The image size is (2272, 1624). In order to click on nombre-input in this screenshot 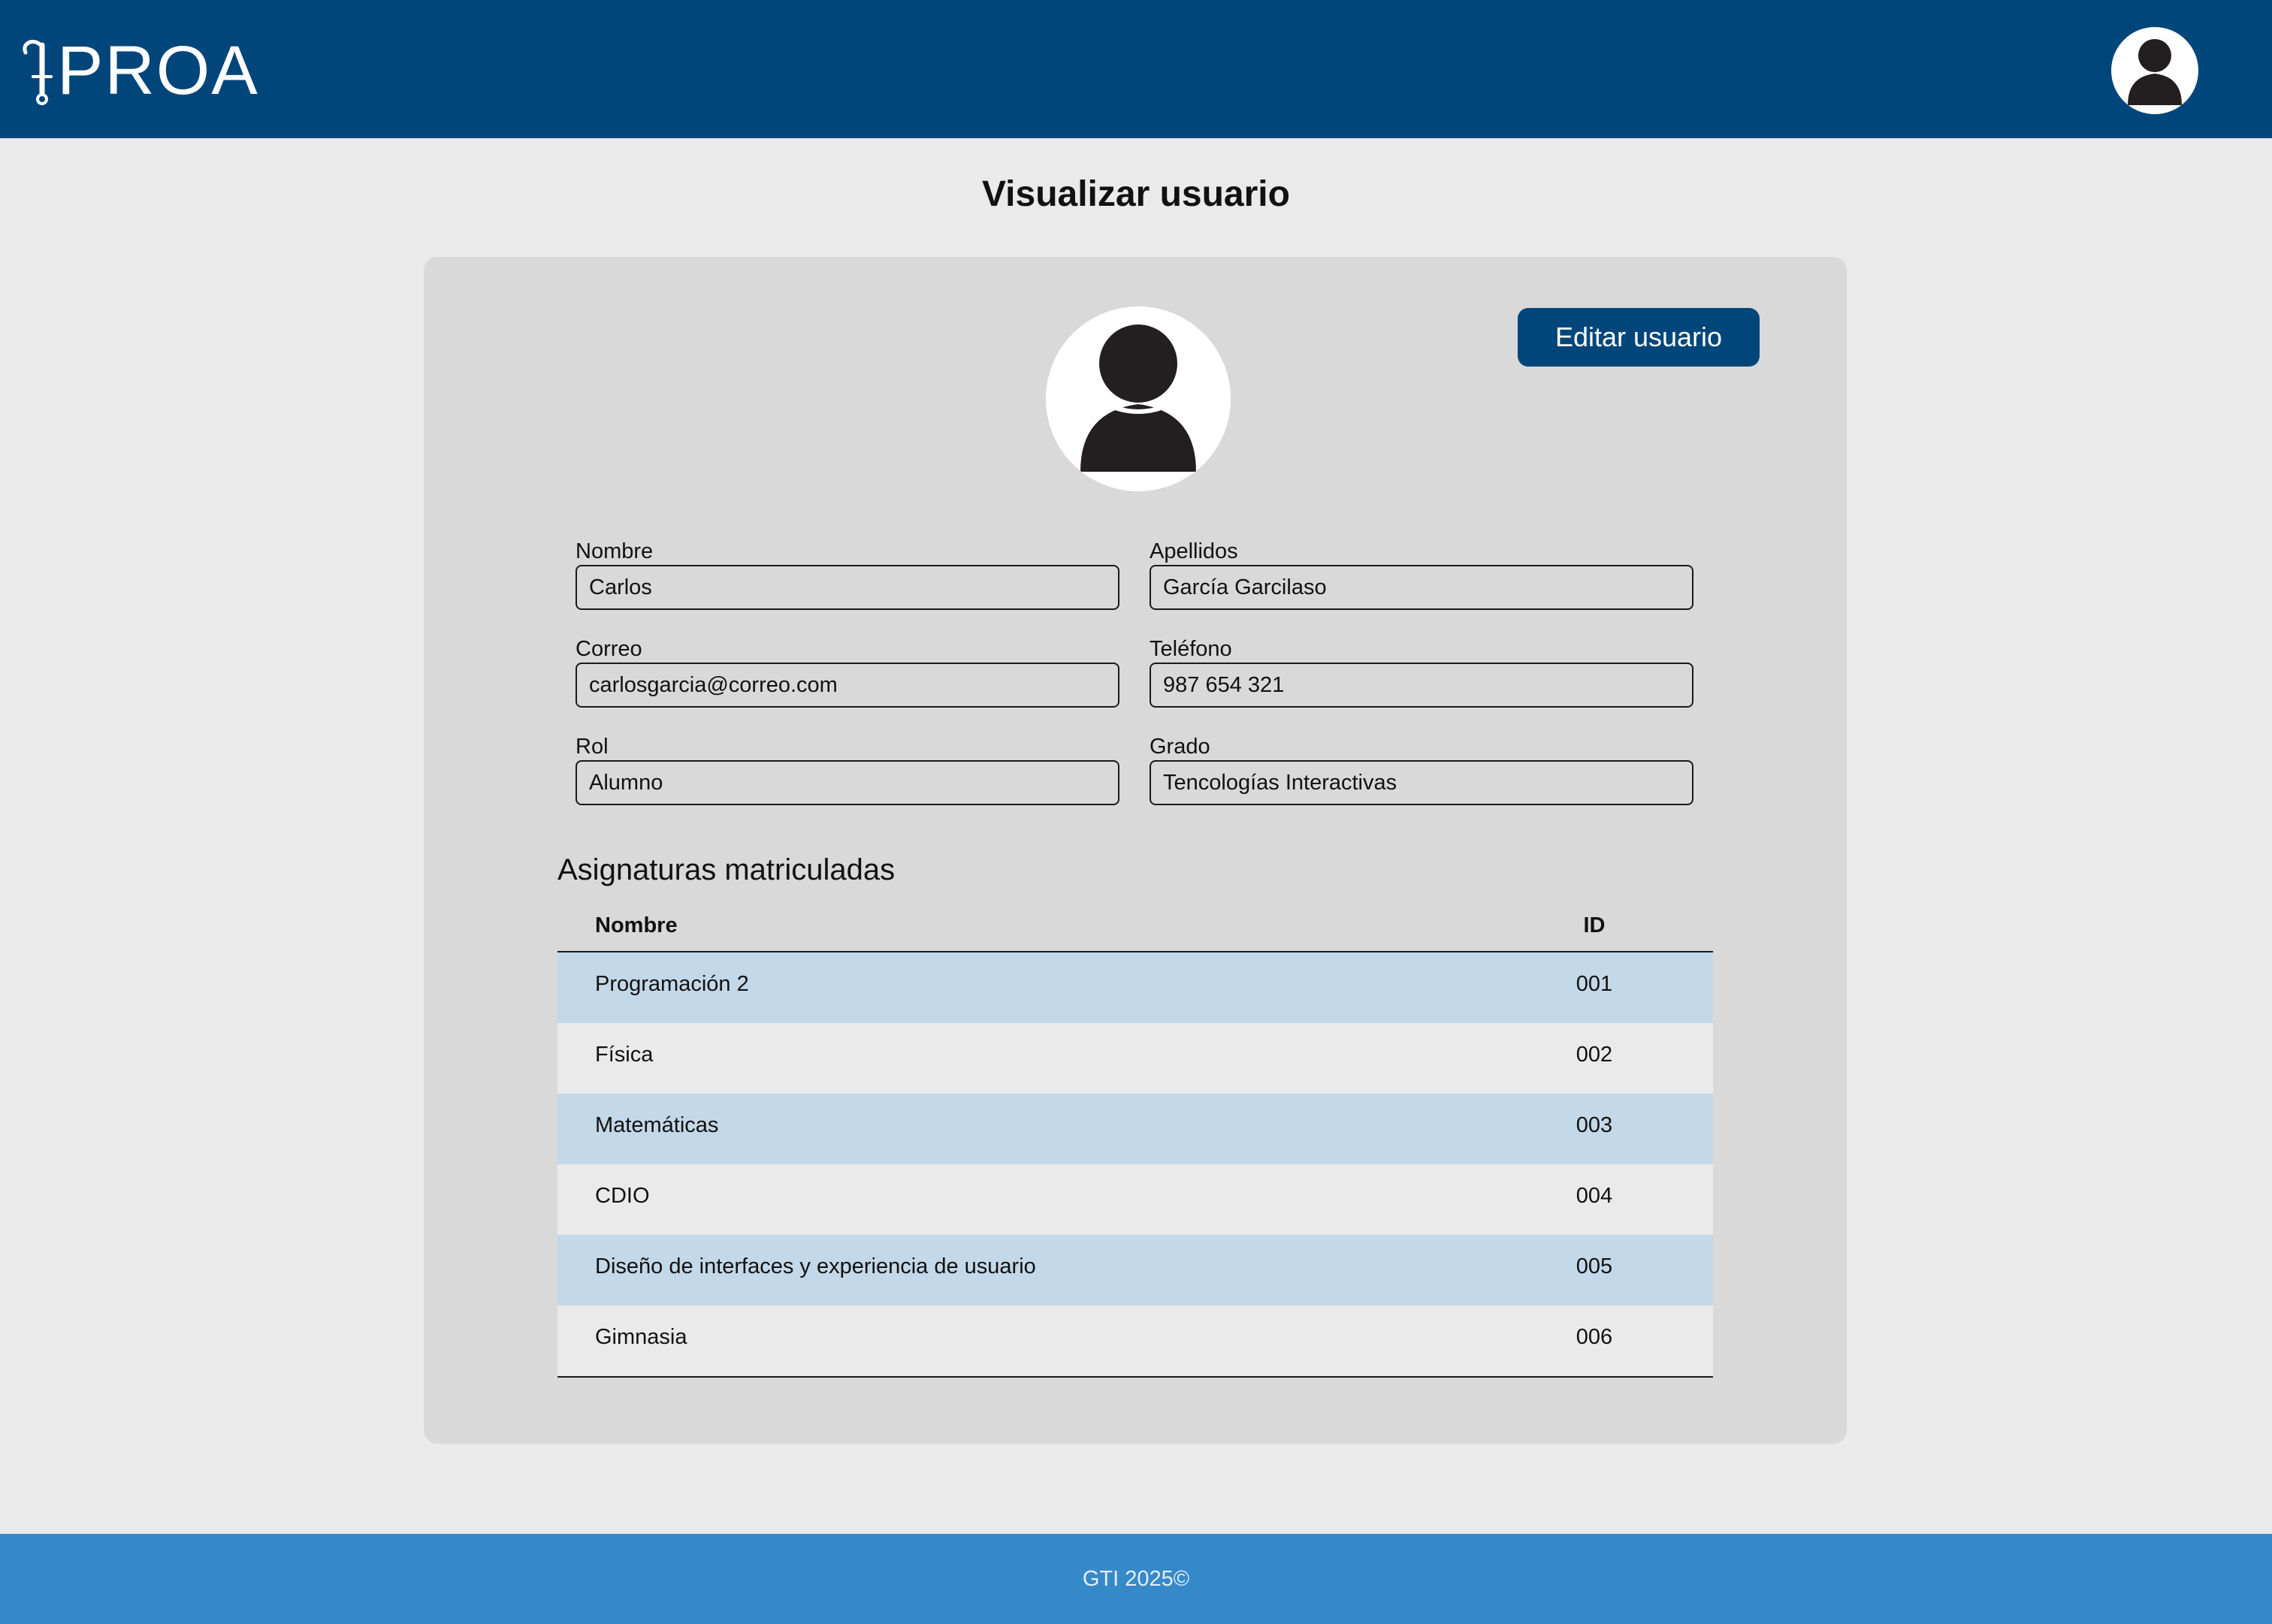, I will do `click(847, 587)`.